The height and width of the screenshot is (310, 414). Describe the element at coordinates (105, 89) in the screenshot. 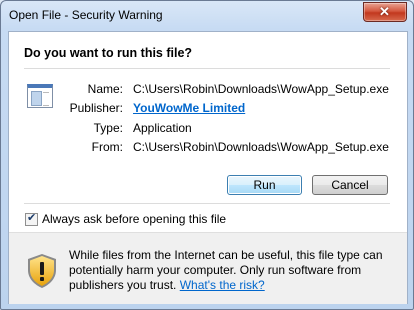

I see `name-label: Name:` at that location.